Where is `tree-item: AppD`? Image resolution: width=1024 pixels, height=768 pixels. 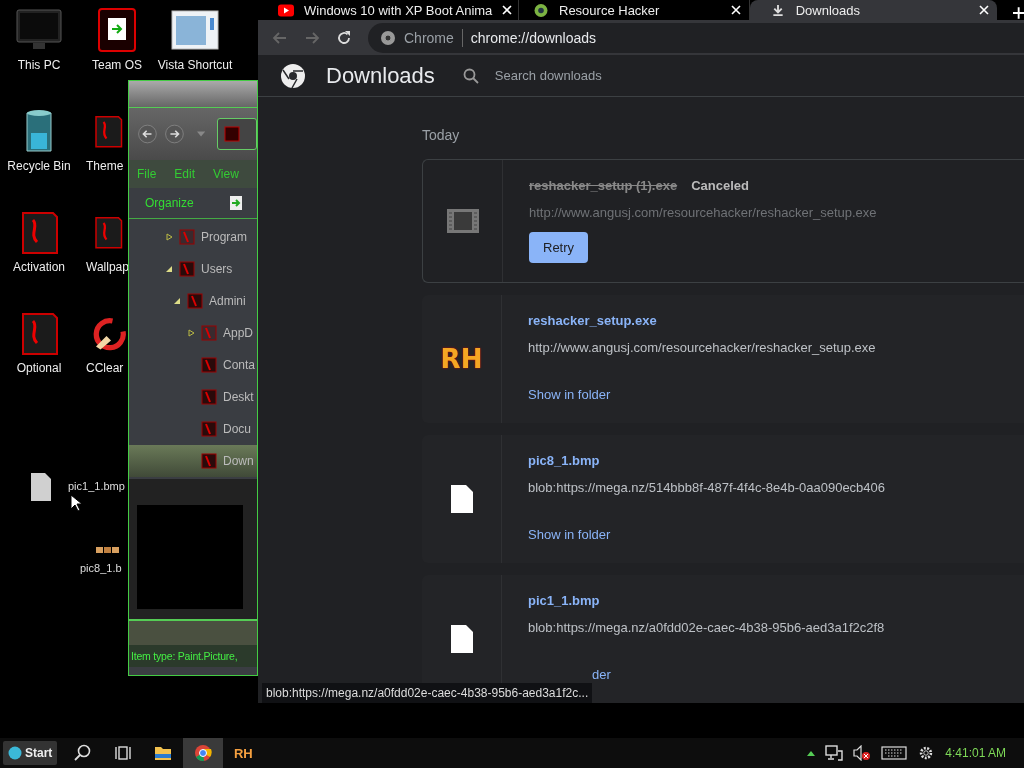
tree-item: AppD is located at coordinates (193, 333).